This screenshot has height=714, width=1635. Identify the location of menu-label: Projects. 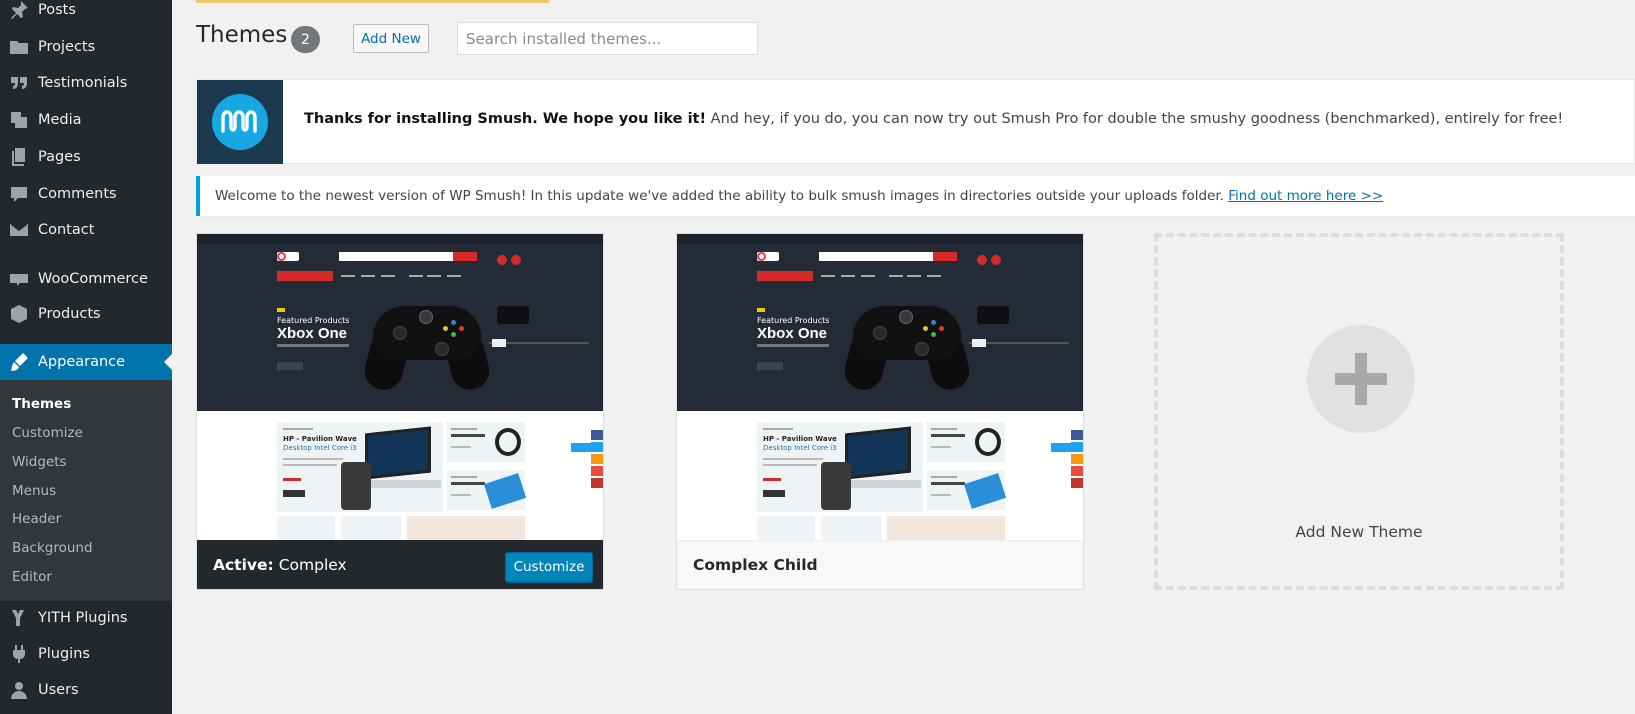
(67, 47).